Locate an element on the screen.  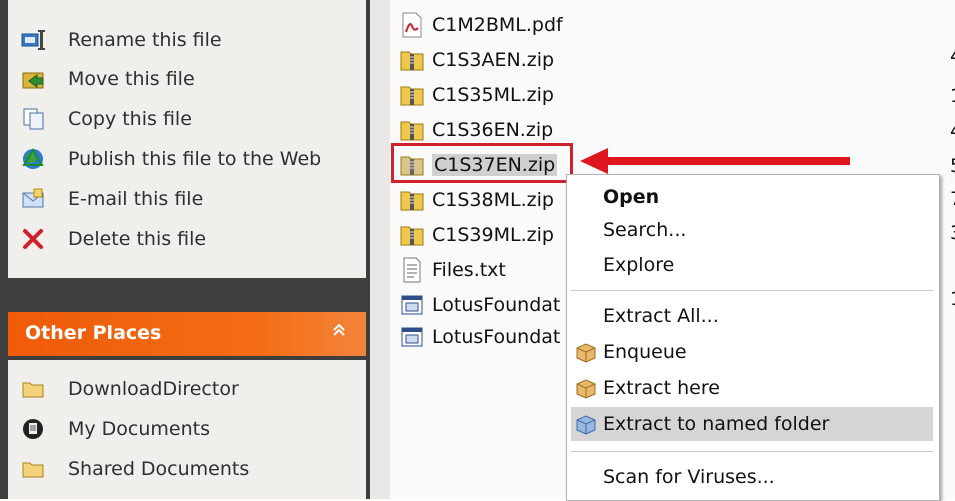
pdf-file-icon is located at coordinates (412, 25).